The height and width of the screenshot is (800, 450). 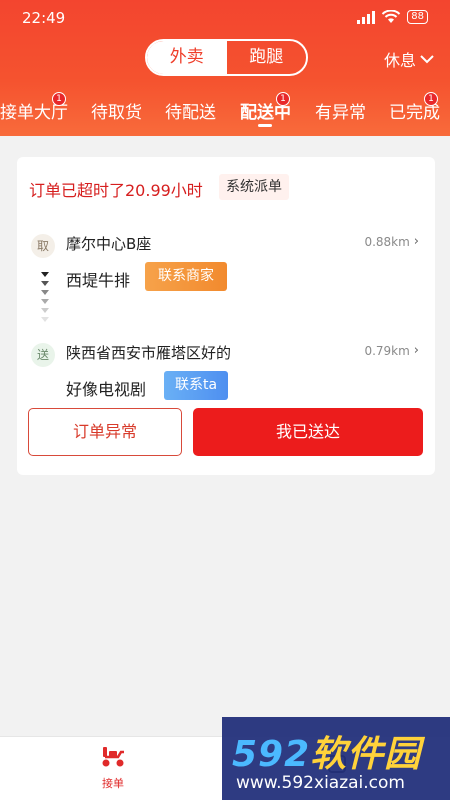 I want to click on badge-delivering: 1, so click(x=283, y=99).